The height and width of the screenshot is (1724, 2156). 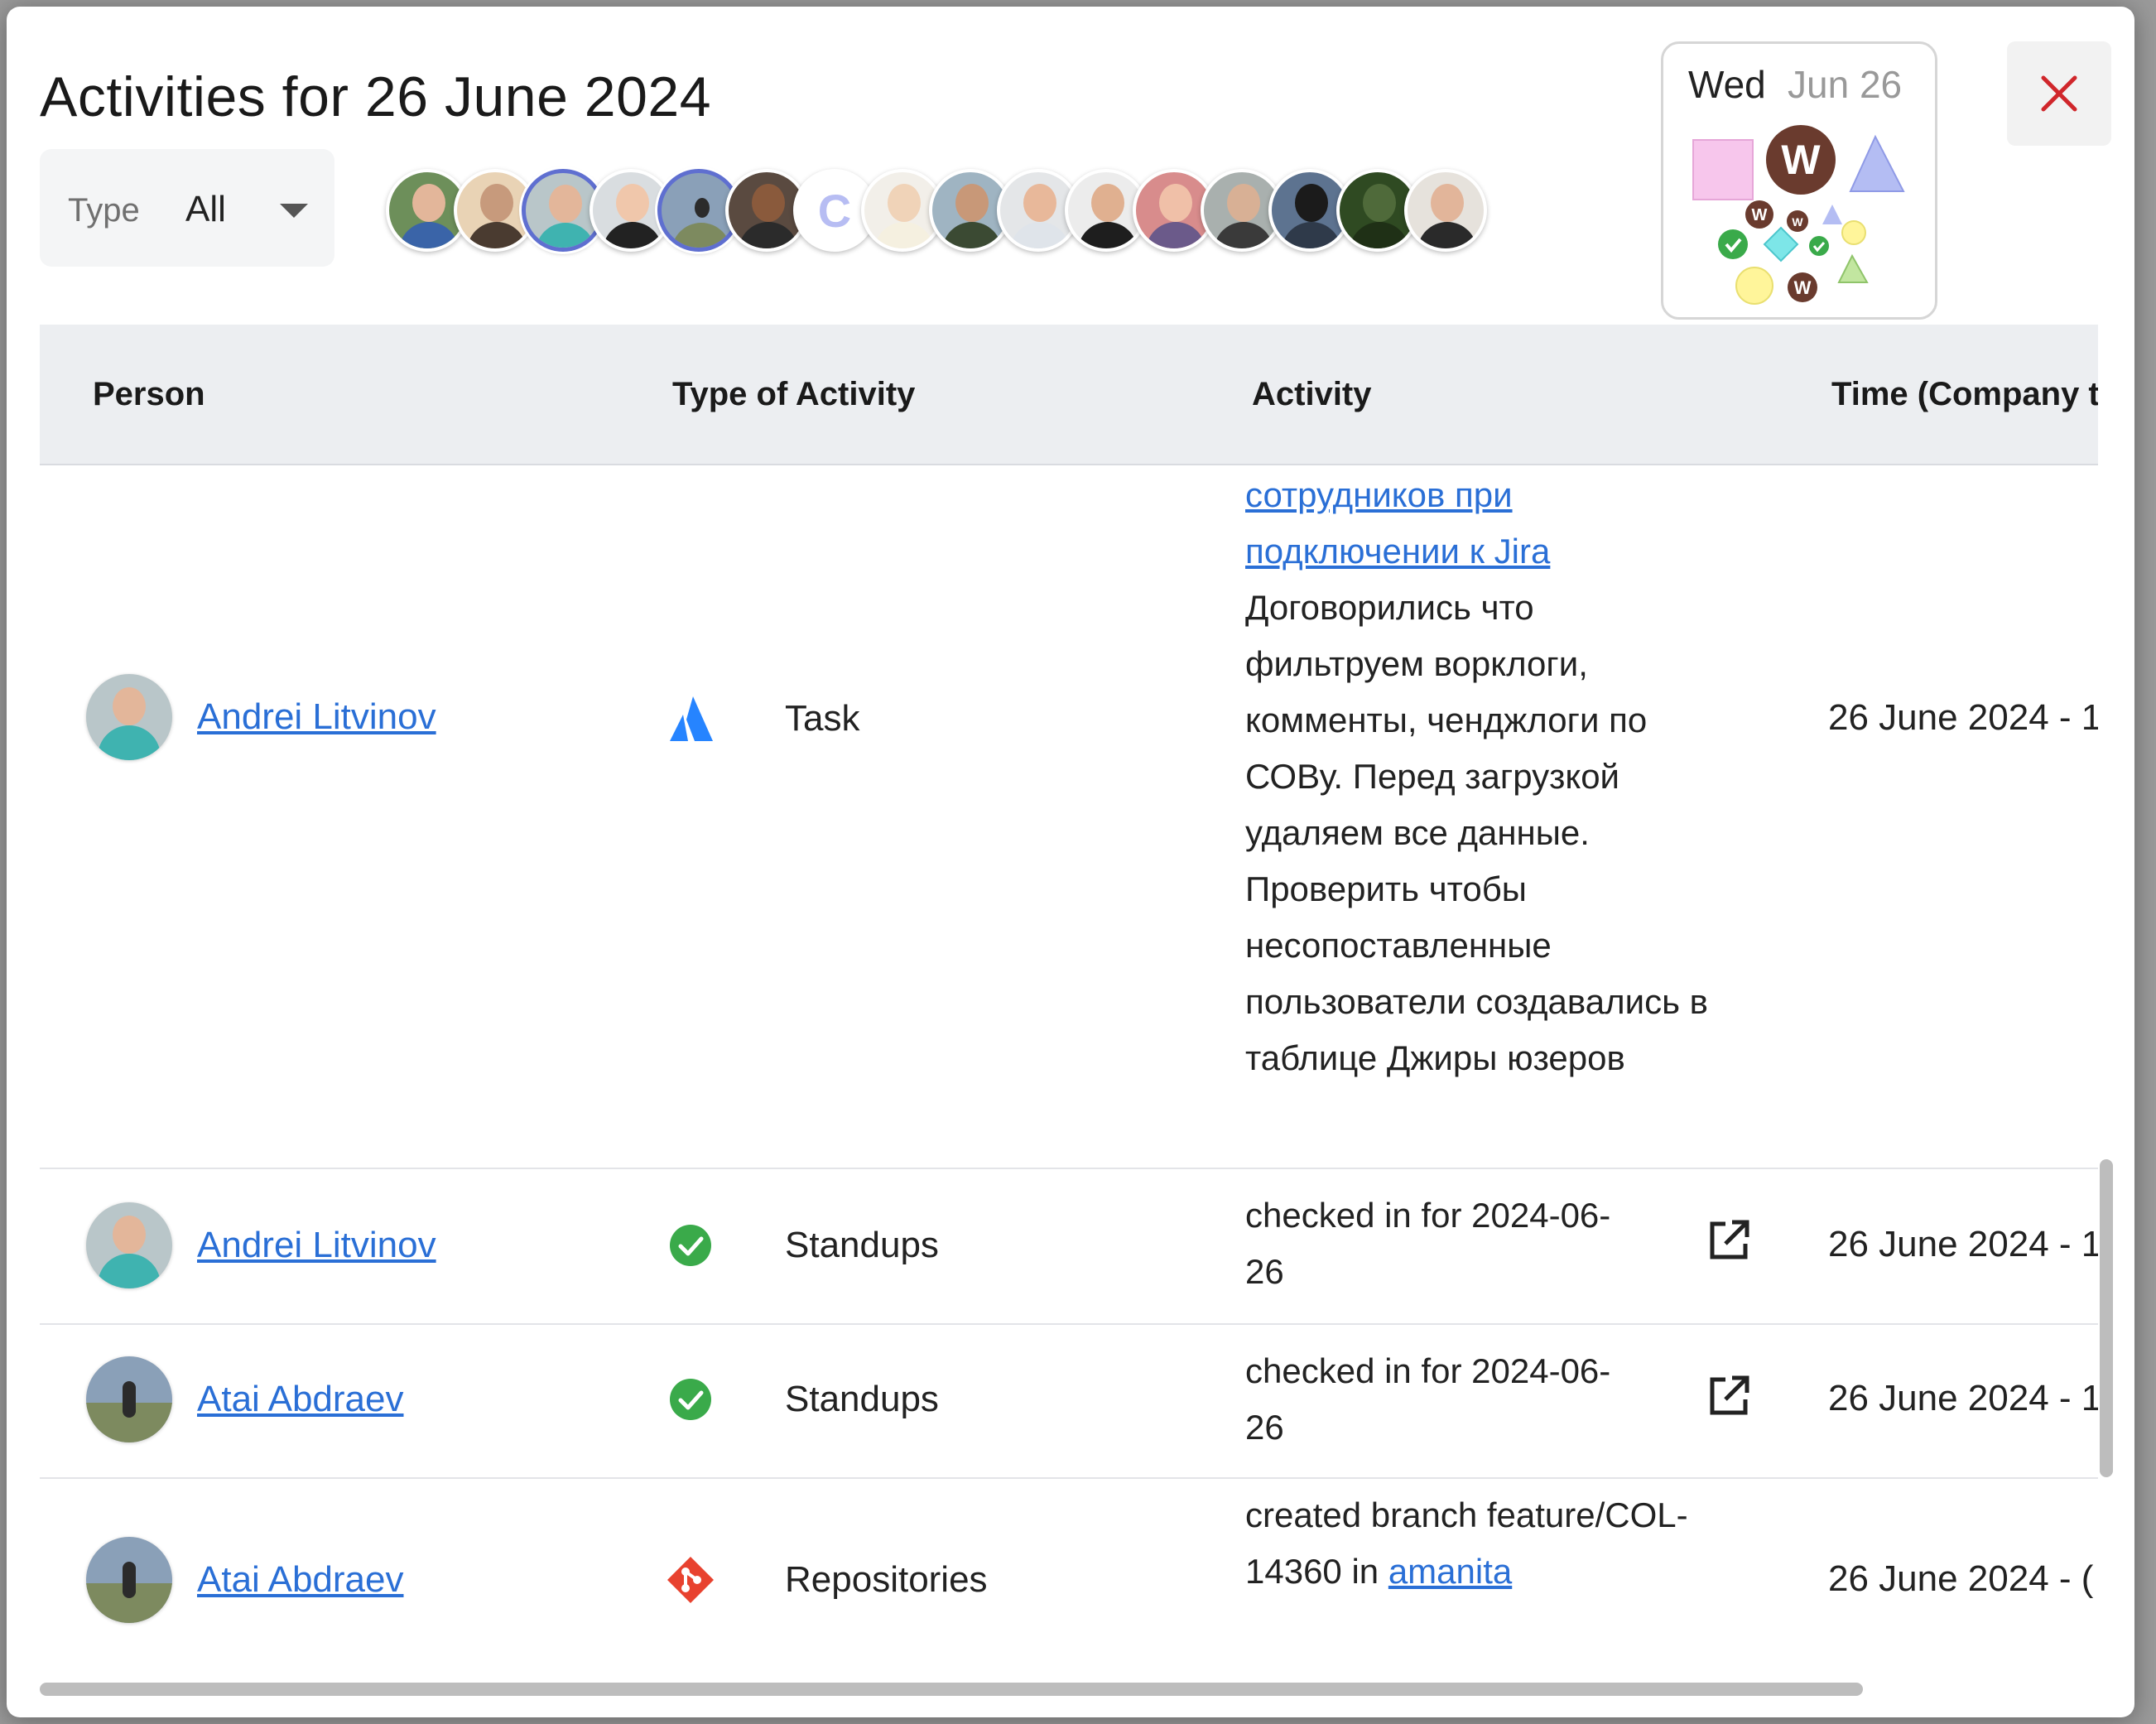 What do you see at coordinates (1965, 394) in the screenshot?
I see `column-header-time: Time (Company t` at bounding box center [1965, 394].